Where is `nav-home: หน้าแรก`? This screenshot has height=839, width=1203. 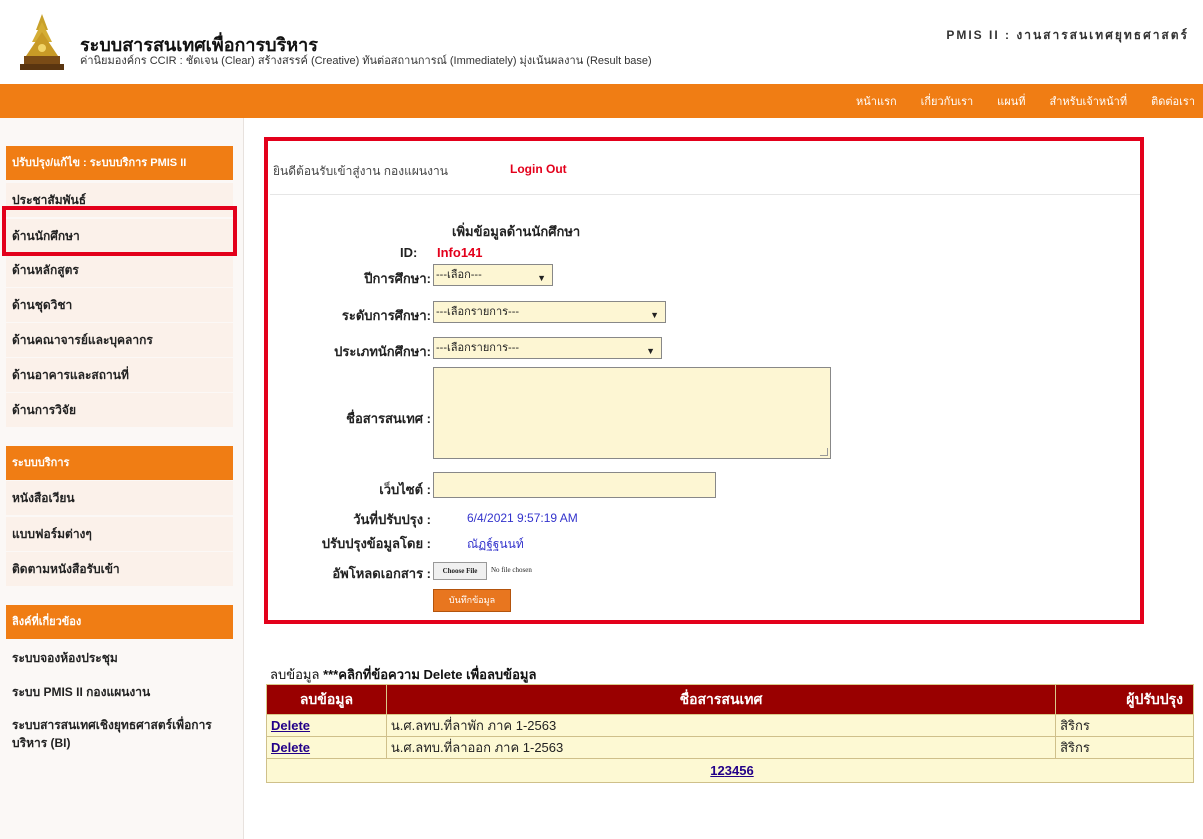
nav-home: หน้าแรก is located at coordinates (876, 101).